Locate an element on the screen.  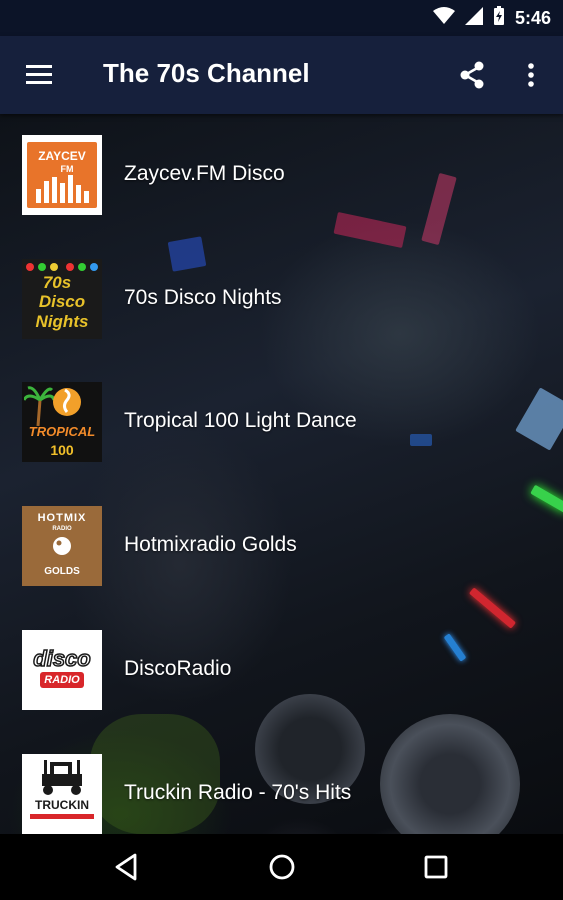
share-icon is located at coordinates (472, 75).